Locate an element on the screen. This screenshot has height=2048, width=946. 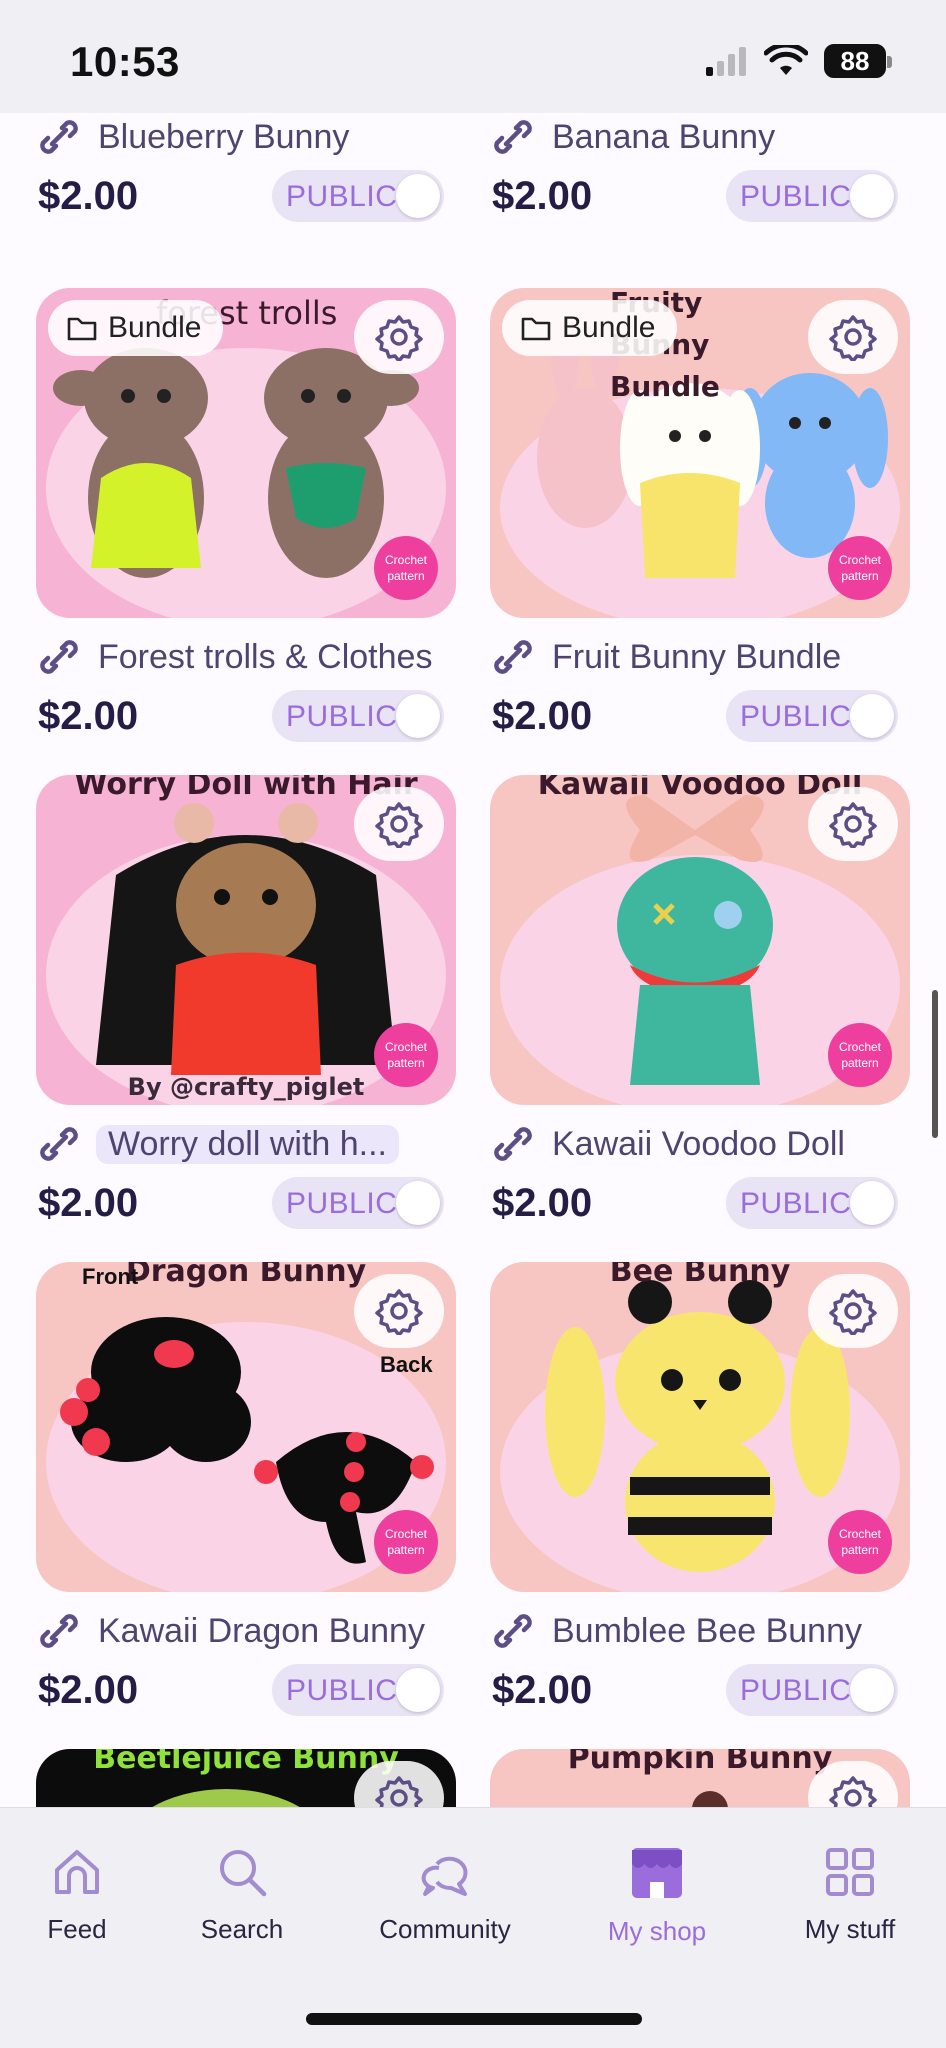
tab-community: Community is located at coordinates (445, 1894).